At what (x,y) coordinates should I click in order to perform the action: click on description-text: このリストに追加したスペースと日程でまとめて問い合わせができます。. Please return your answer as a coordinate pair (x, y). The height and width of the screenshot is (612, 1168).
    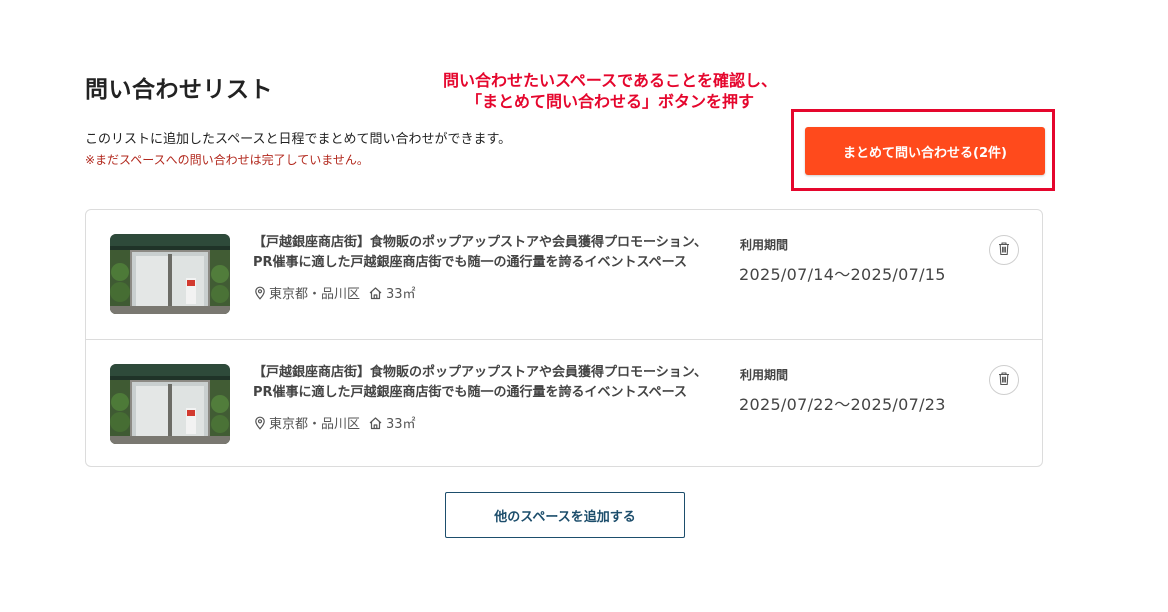
    Looking at the image, I should click on (298, 139).